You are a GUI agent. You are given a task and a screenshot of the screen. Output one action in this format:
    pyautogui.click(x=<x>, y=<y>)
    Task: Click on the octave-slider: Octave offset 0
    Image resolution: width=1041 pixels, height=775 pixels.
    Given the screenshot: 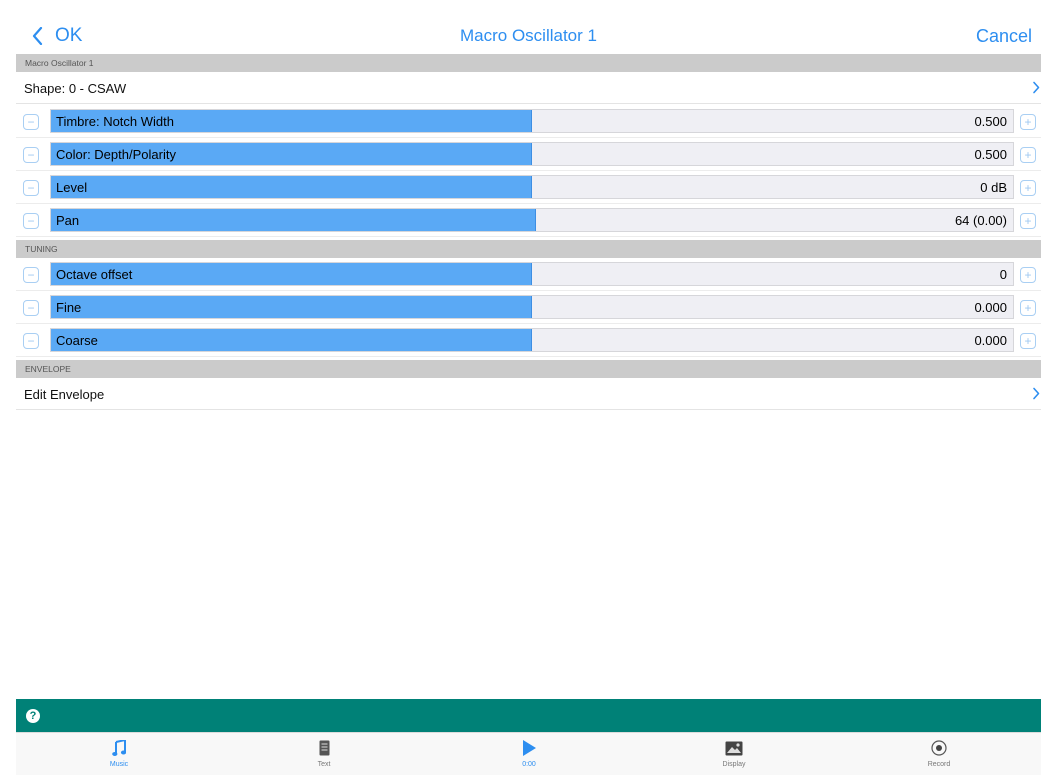 What is the action you would take?
    pyautogui.click(x=532, y=274)
    